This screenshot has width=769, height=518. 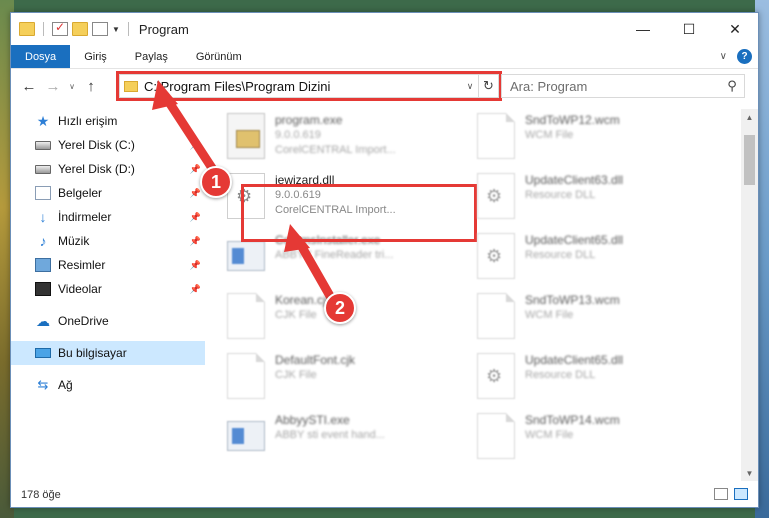 I want to click on disk-icon, so click(x=43, y=169).